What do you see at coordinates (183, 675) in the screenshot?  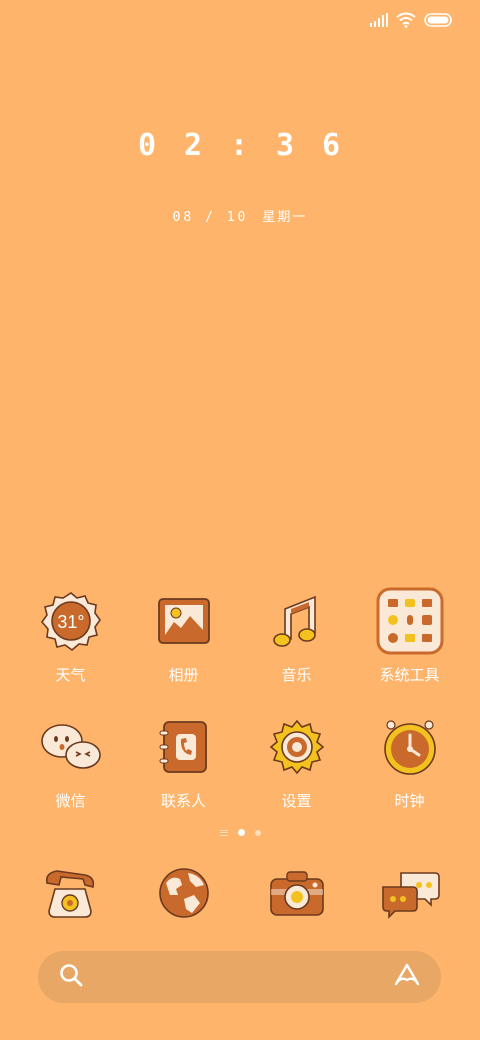 I see `app-label: 相册` at bounding box center [183, 675].